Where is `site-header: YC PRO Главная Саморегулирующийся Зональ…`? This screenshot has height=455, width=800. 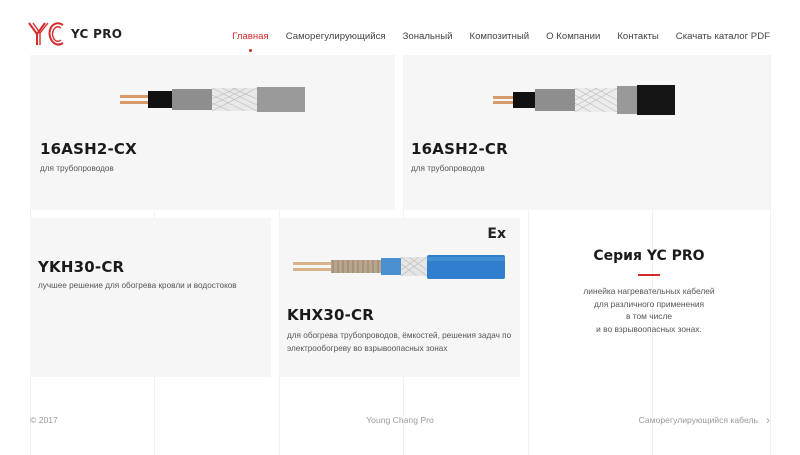 site-header: YC PRO Главная Саморегулирующийся Зональ… is located at coordinates (400, 27).